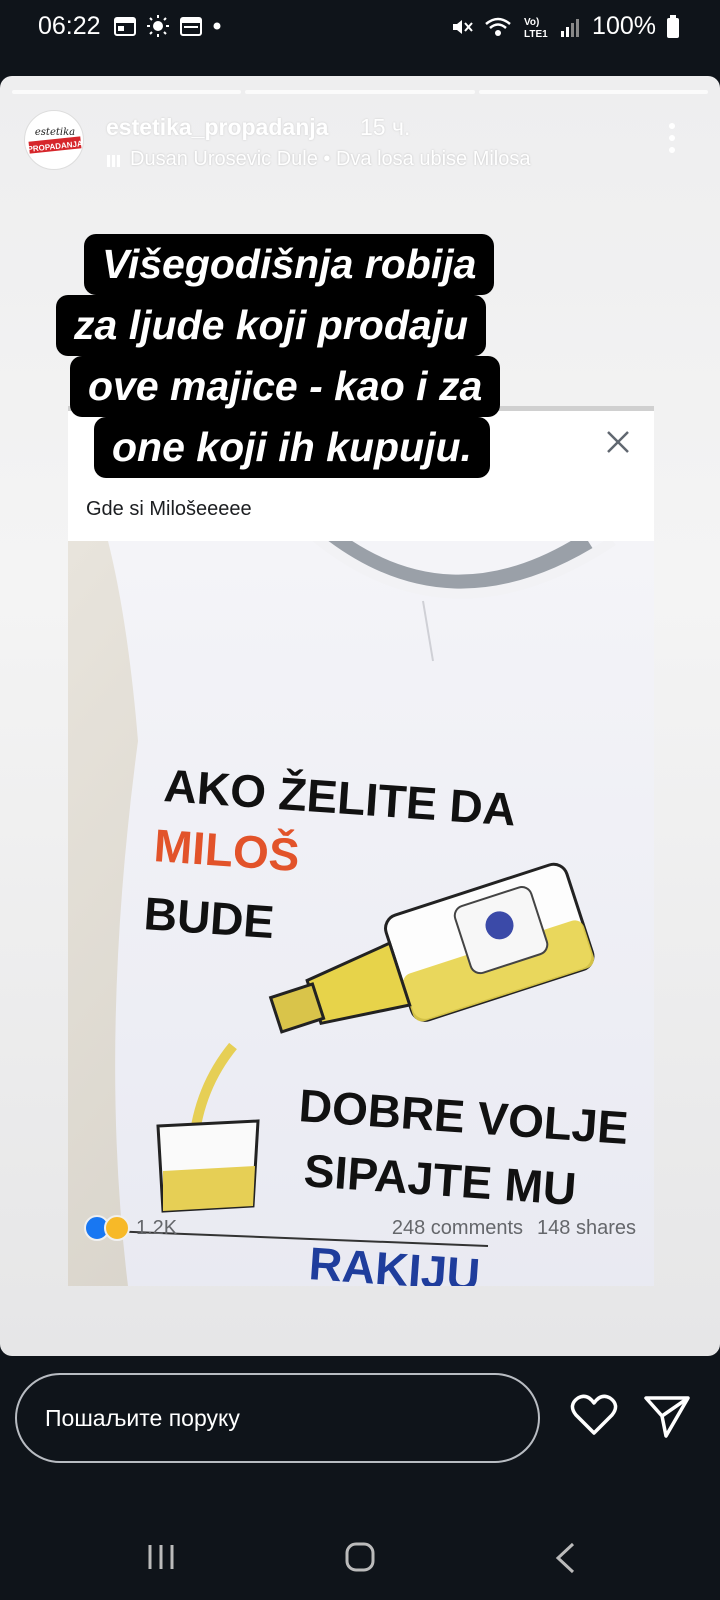 The height and width of the screenshot is (1600, 720). I want to click on overlay-line: za ljude koji prodaju, so click(271, 325).